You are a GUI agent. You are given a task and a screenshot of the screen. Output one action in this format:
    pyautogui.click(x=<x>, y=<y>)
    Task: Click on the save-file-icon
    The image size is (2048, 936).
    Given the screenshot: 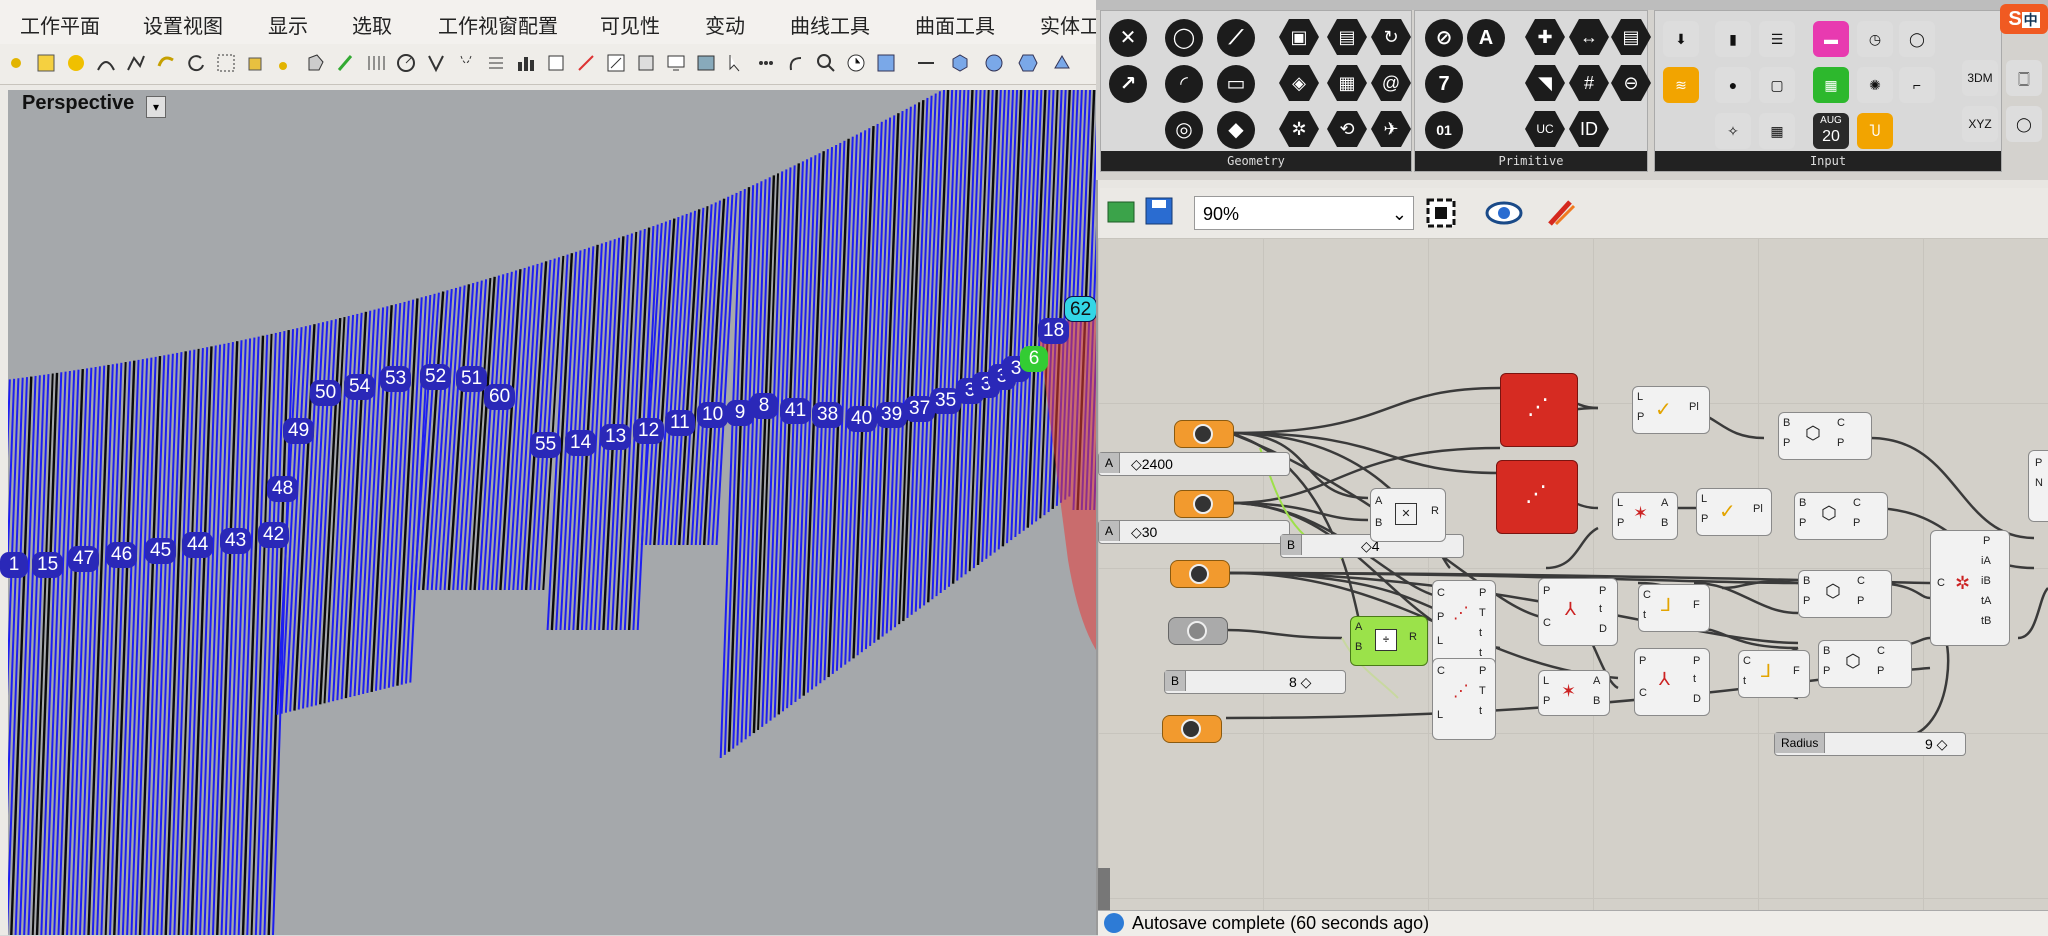 What is the action you would take?
    pyautogui.click(x=1159, y=211)
    